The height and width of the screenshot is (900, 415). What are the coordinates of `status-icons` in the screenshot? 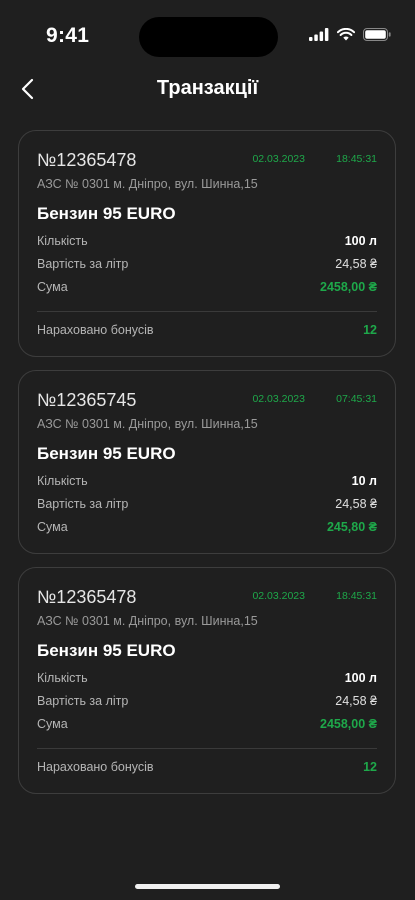 It's located at (350, 34).